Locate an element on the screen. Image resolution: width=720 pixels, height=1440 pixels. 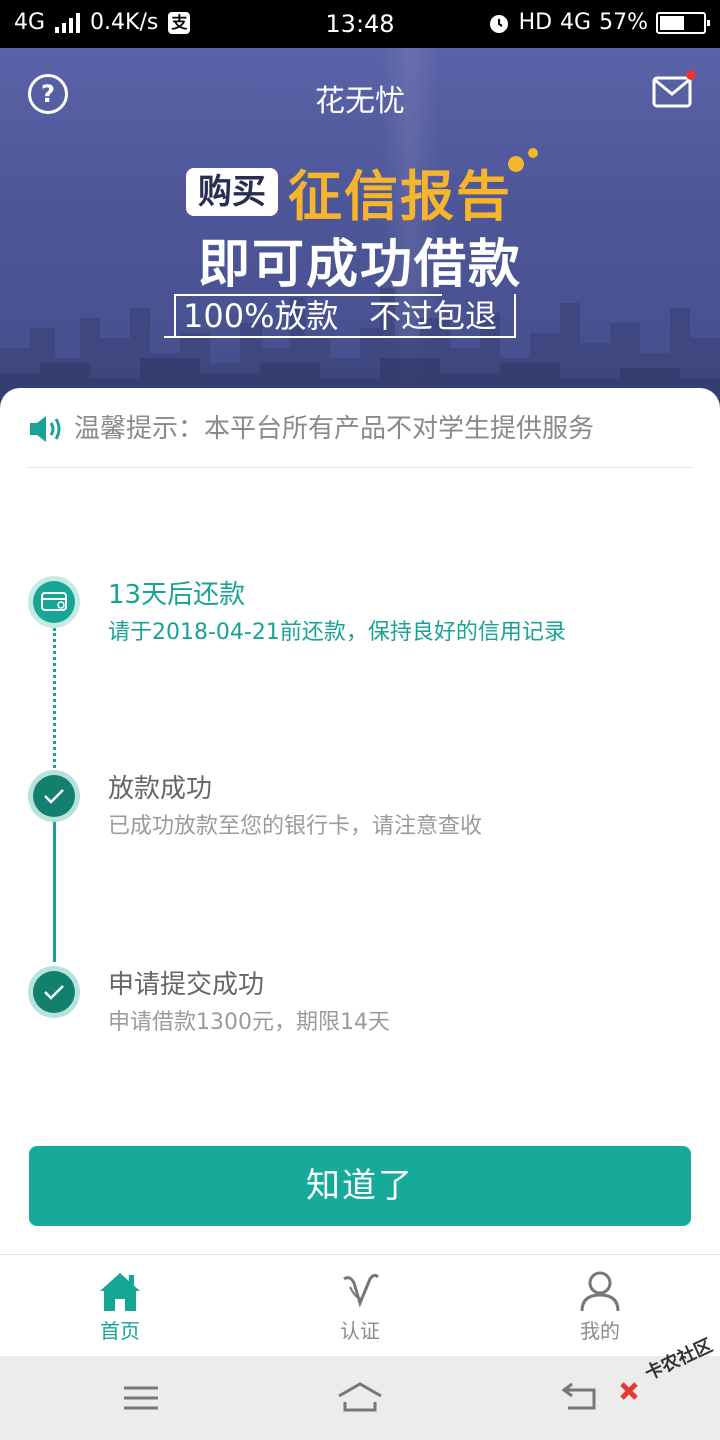
timeline-title: 申请提交成功 is located at coordinates (186, 985).